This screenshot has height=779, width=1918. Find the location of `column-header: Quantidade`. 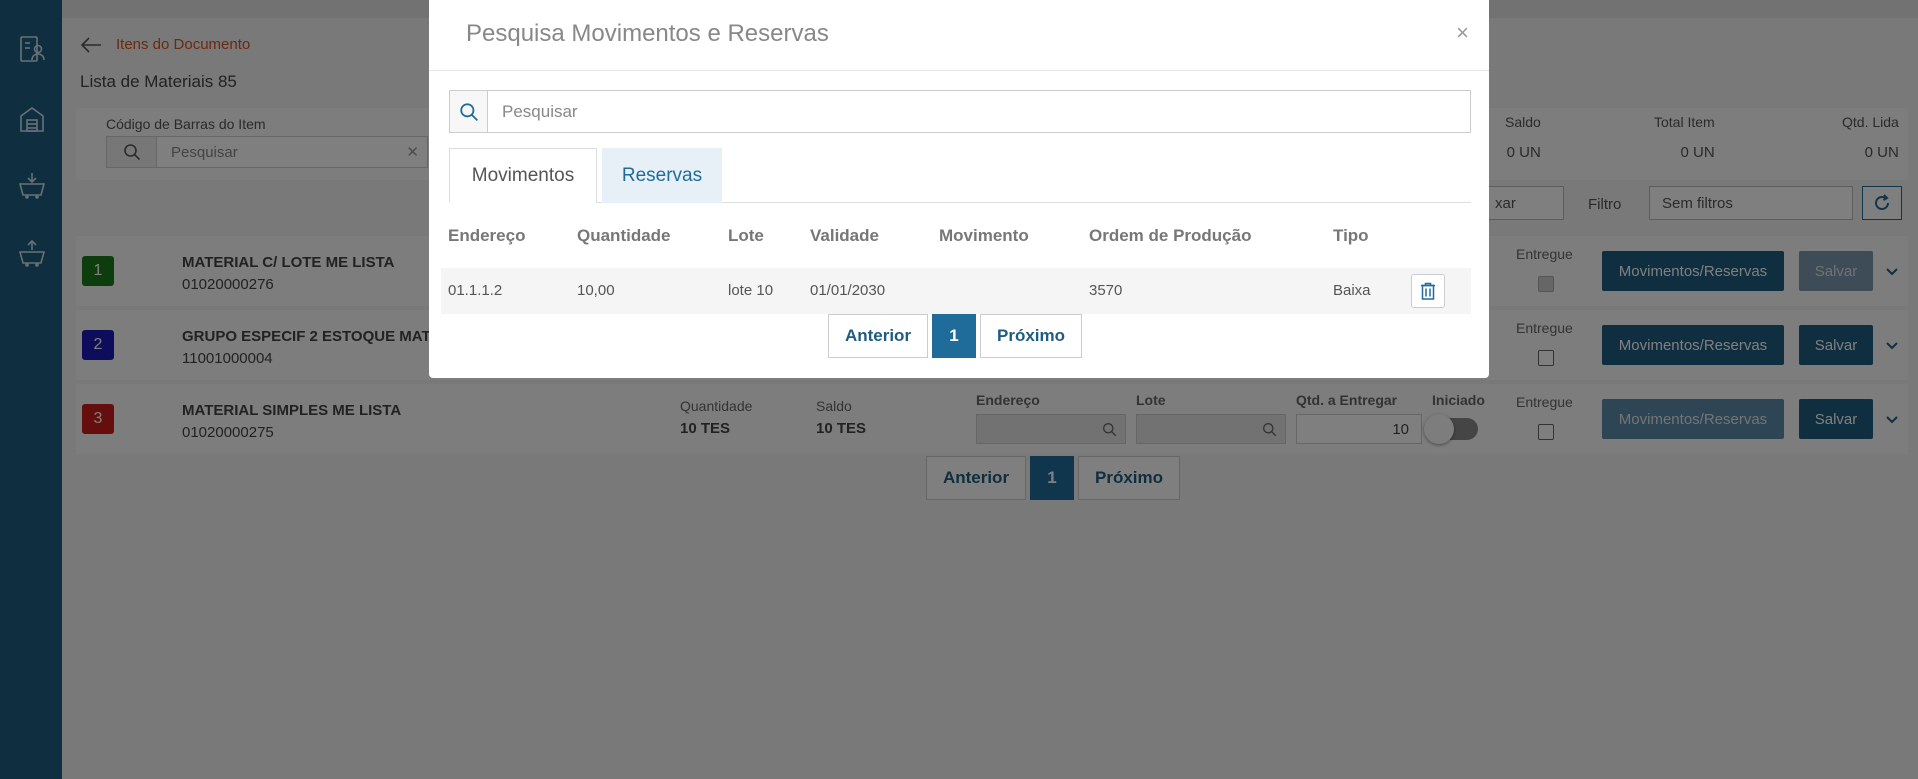

column-header: Quantidade is located at coordinates (624, 235).